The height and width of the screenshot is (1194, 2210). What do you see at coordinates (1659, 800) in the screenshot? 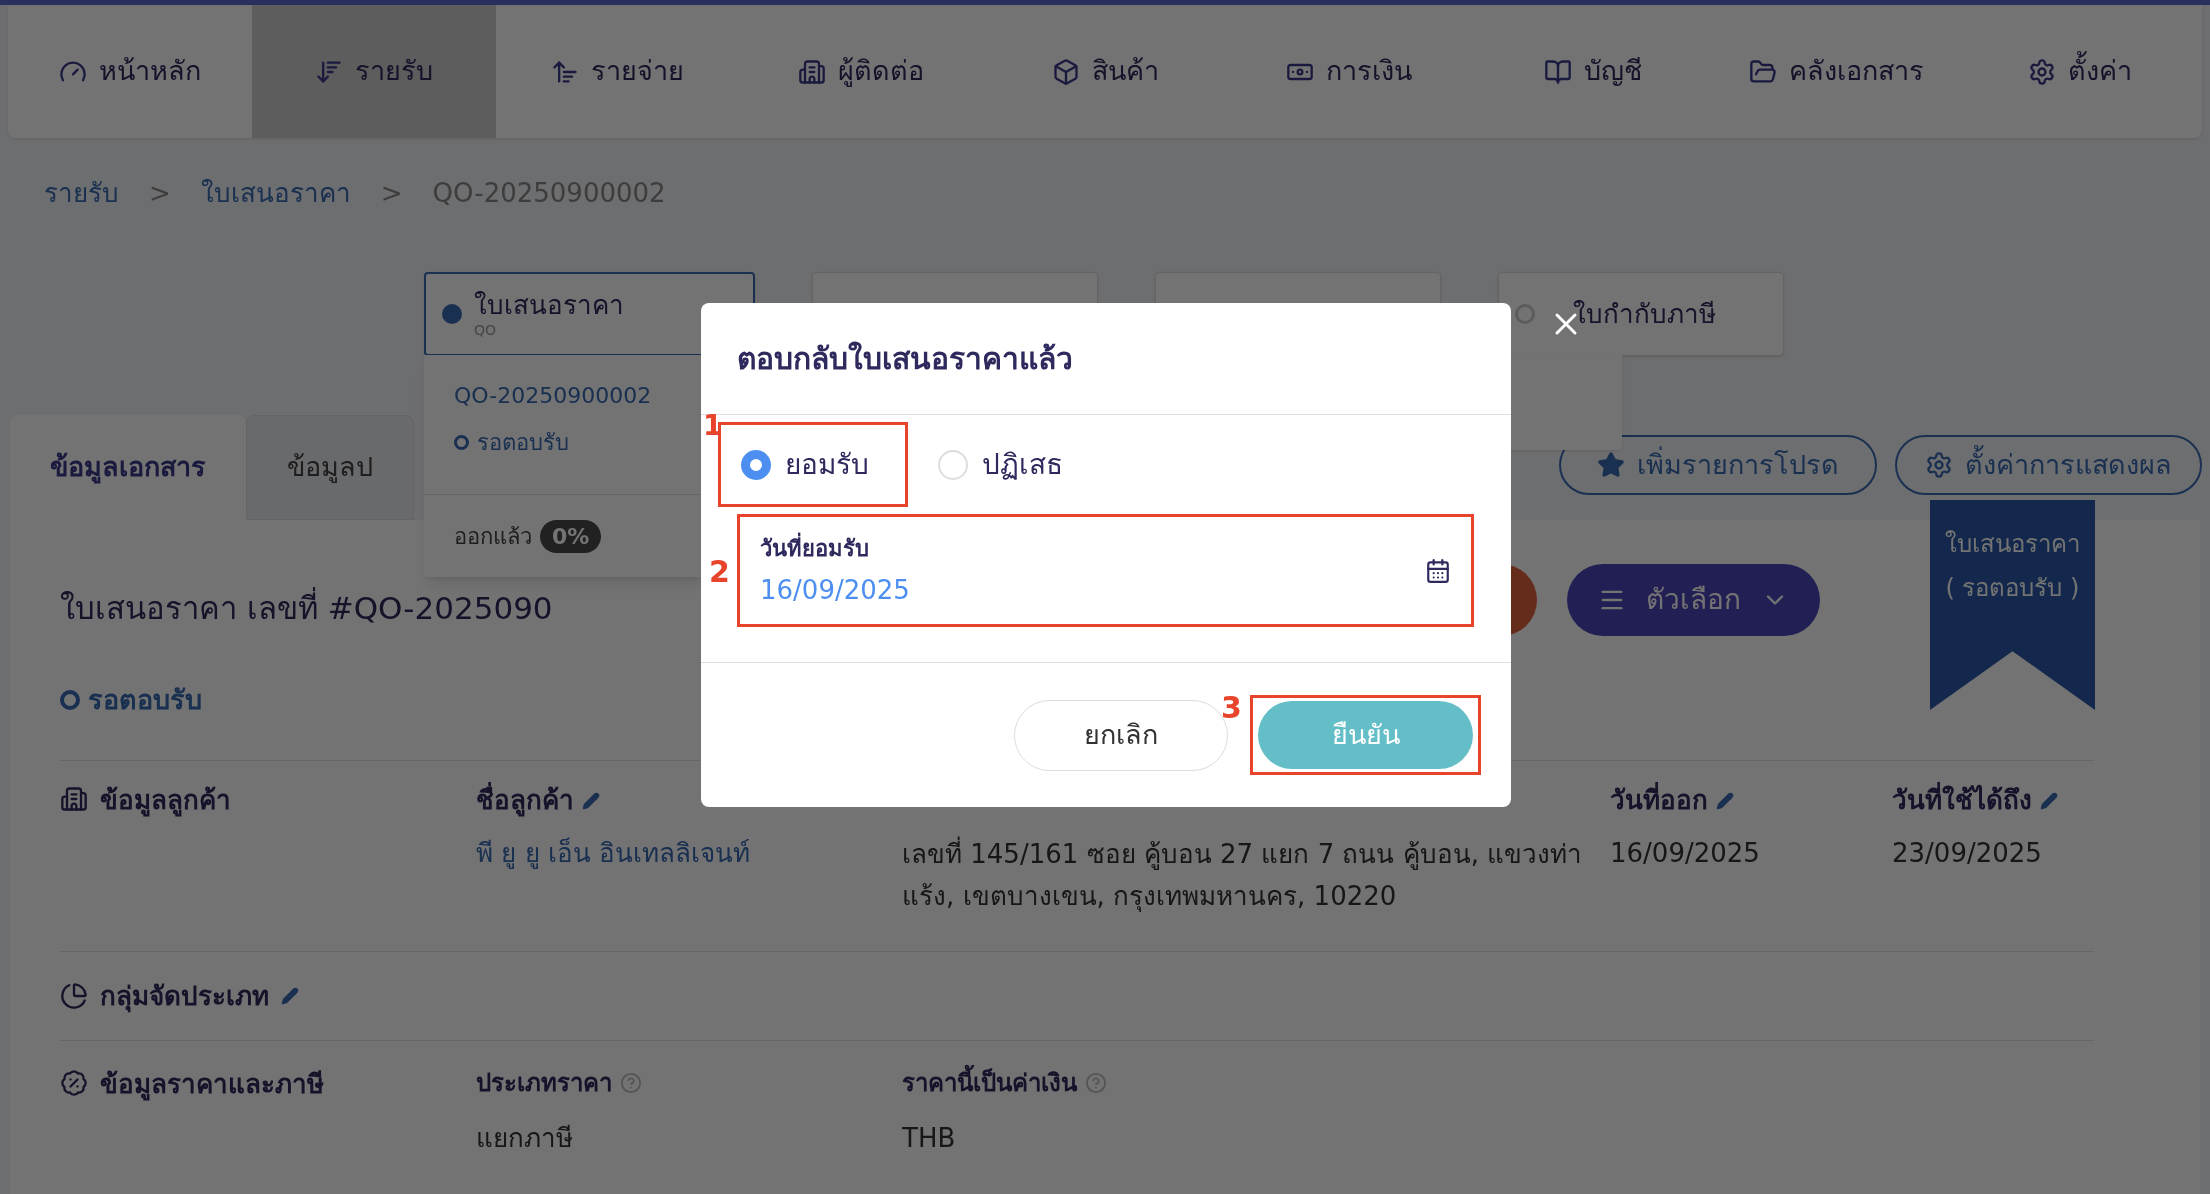
I see `field-label: วันที่ออก` at bounding box center [1659, 800].